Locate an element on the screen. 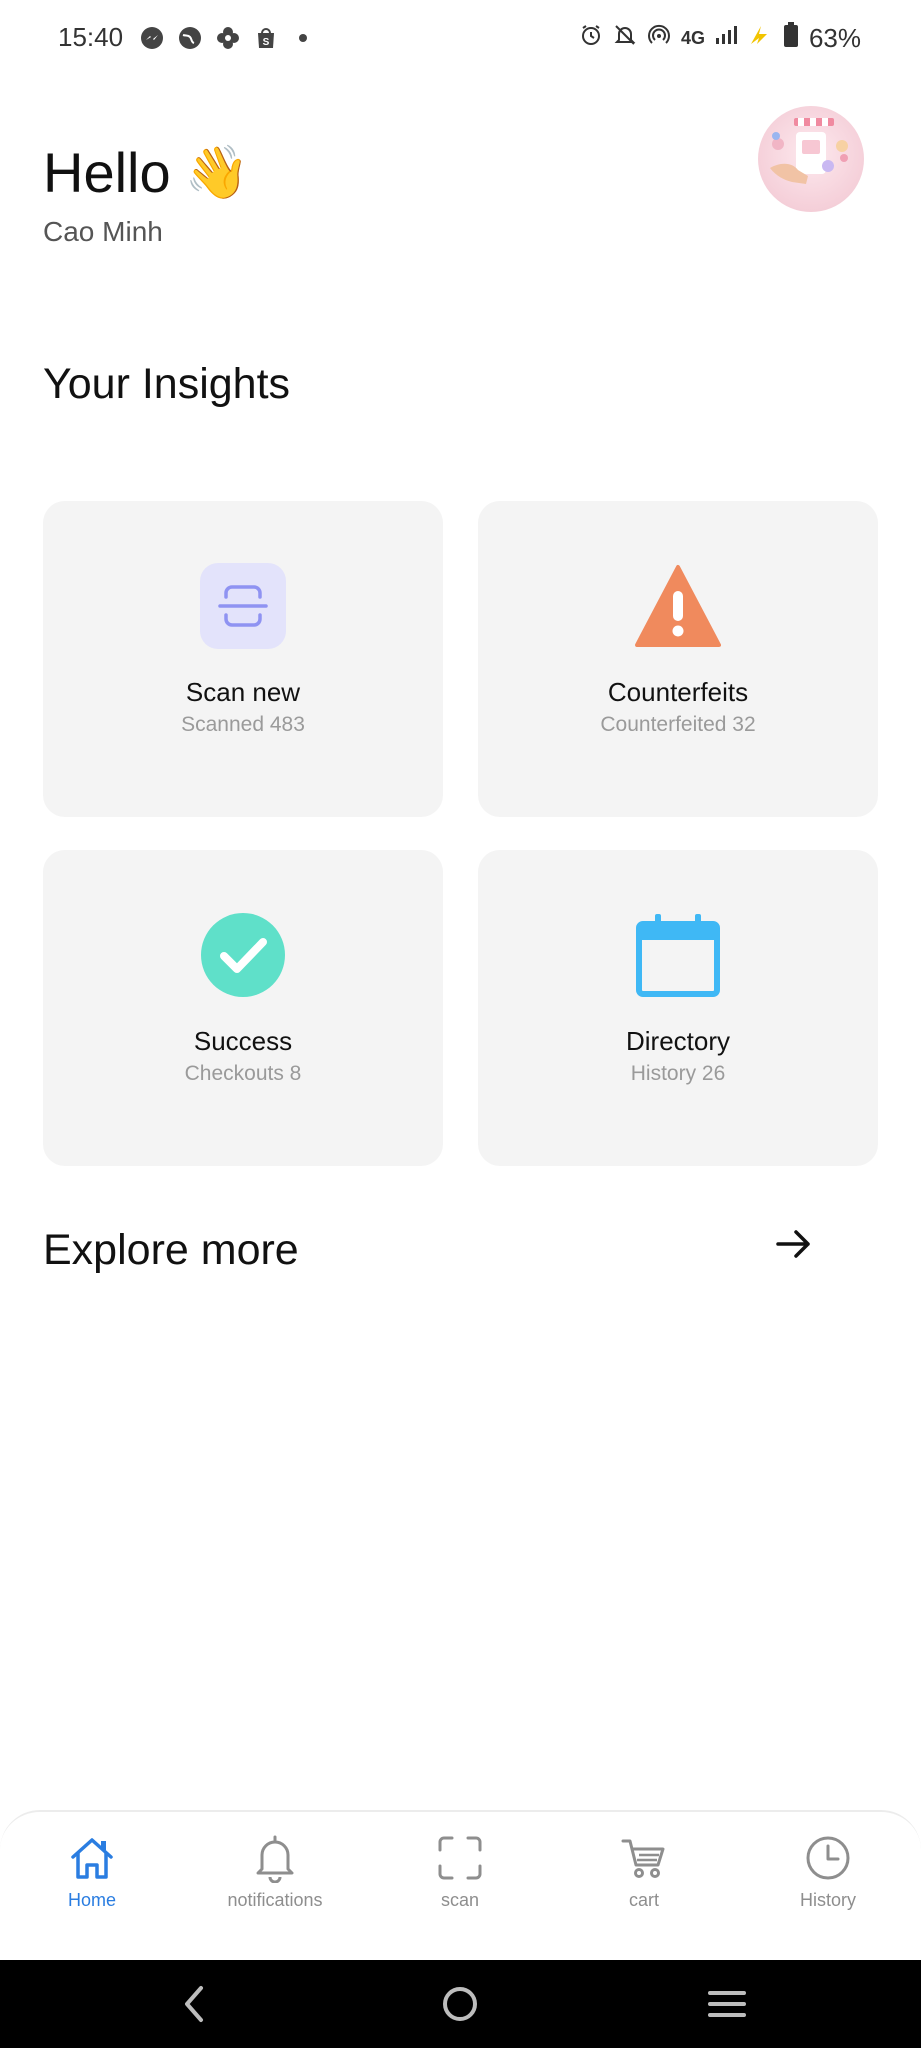 The image size is (921, 2048). card-title: Success is located at coordinates (243, 1041).